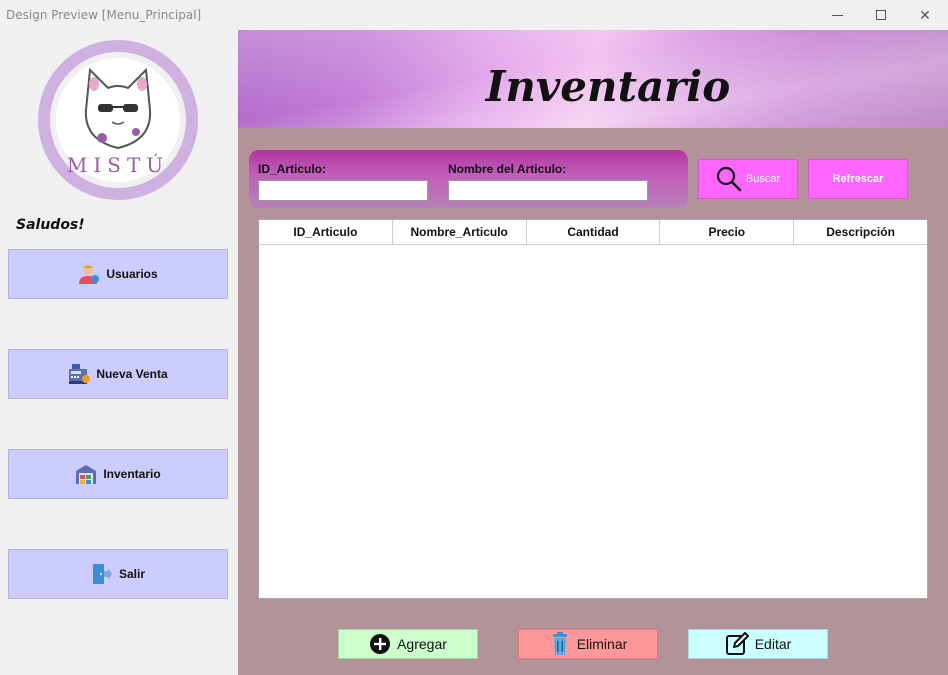  I want to click on refrescar-button: Refrescar, so click(858, 179).